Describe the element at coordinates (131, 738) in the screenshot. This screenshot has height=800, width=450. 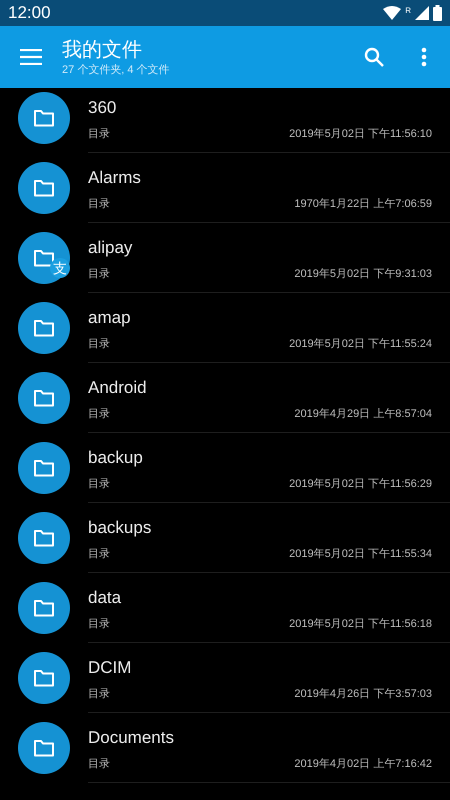
I see `file-name: Documents` at that location.